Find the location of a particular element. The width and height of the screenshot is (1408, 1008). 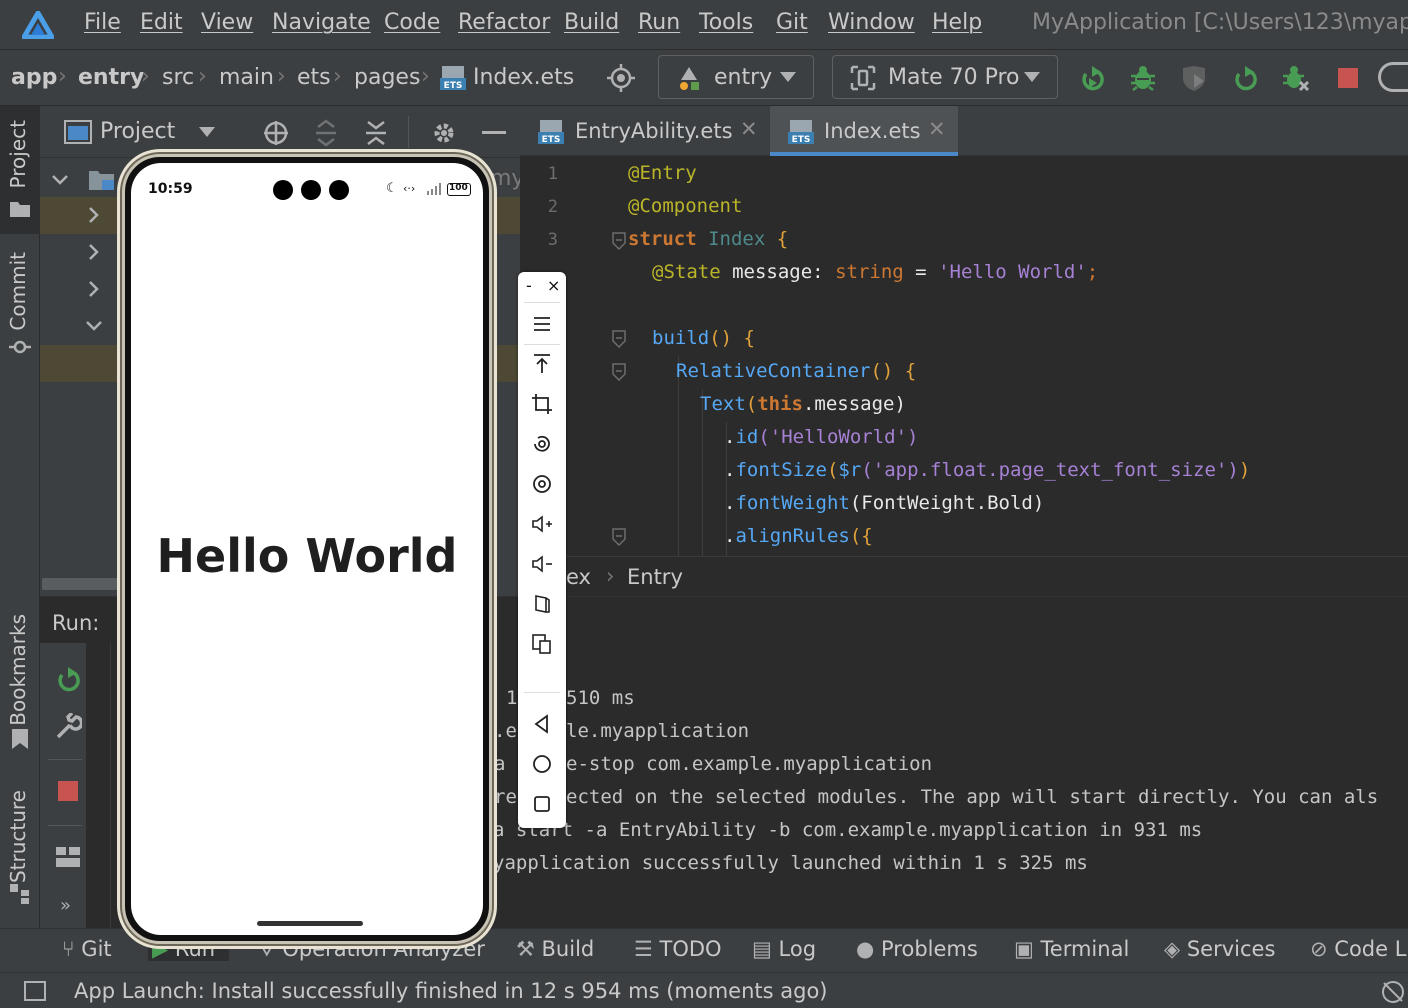

profile-icon is located at coordinates (1296, 78).